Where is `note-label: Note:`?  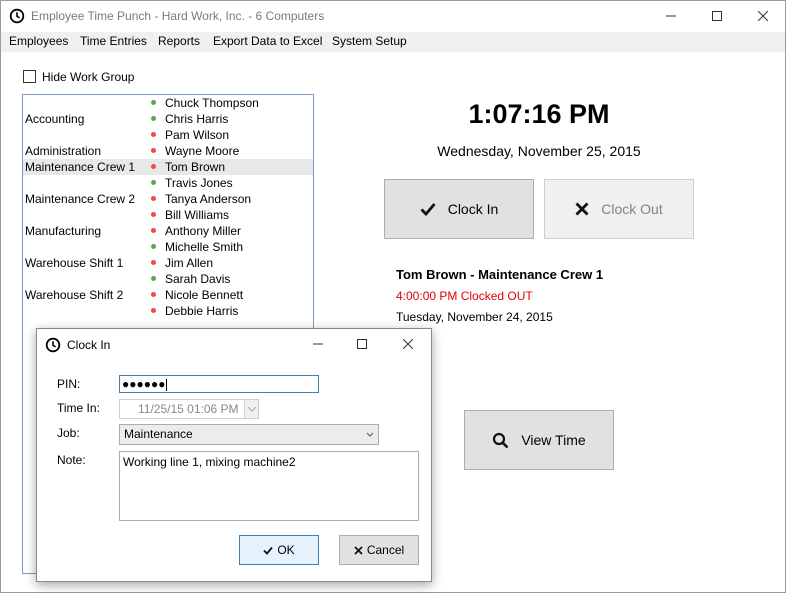
note-label: Note: is located at coordinates (71, 460).